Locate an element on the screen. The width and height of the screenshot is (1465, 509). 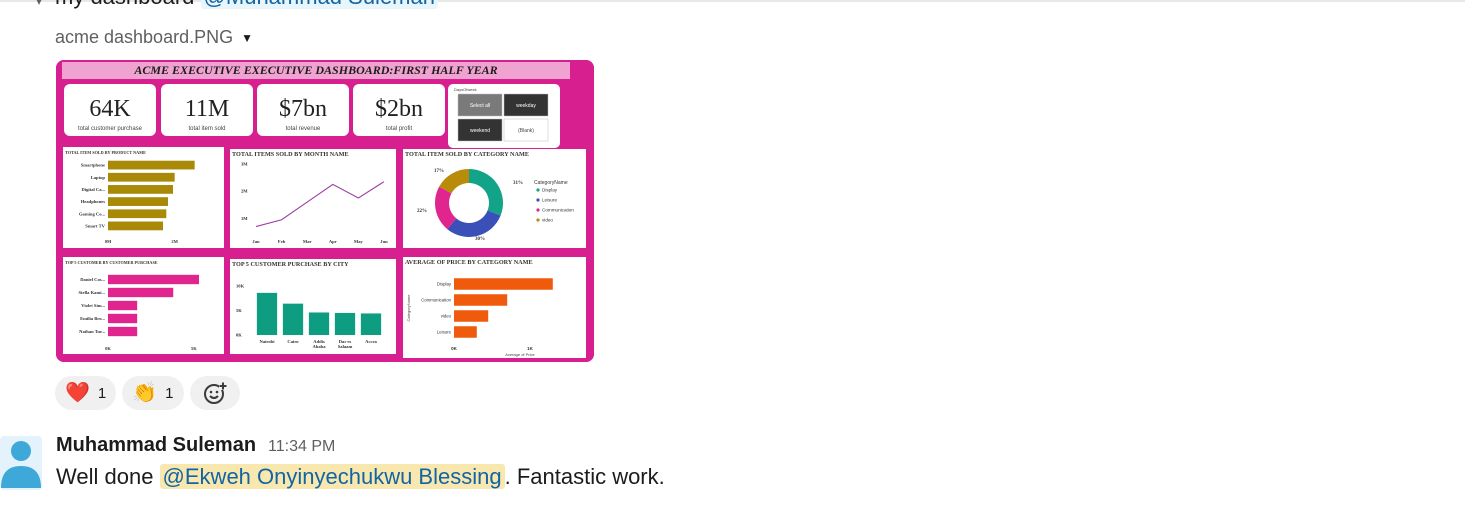
reactions-bar: ❤️ 1 👏 1 is located at coordinates (147, 393).